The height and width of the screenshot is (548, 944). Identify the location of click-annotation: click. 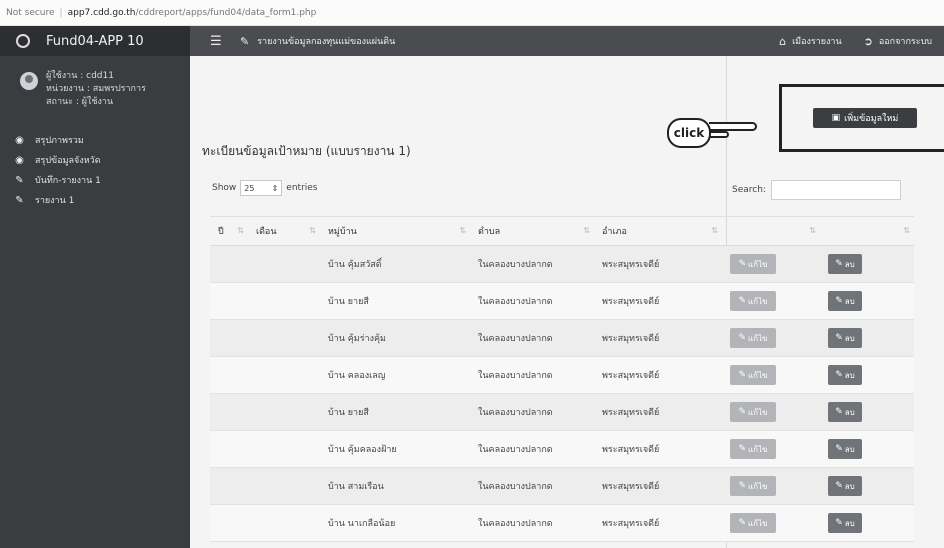
(712, 133).